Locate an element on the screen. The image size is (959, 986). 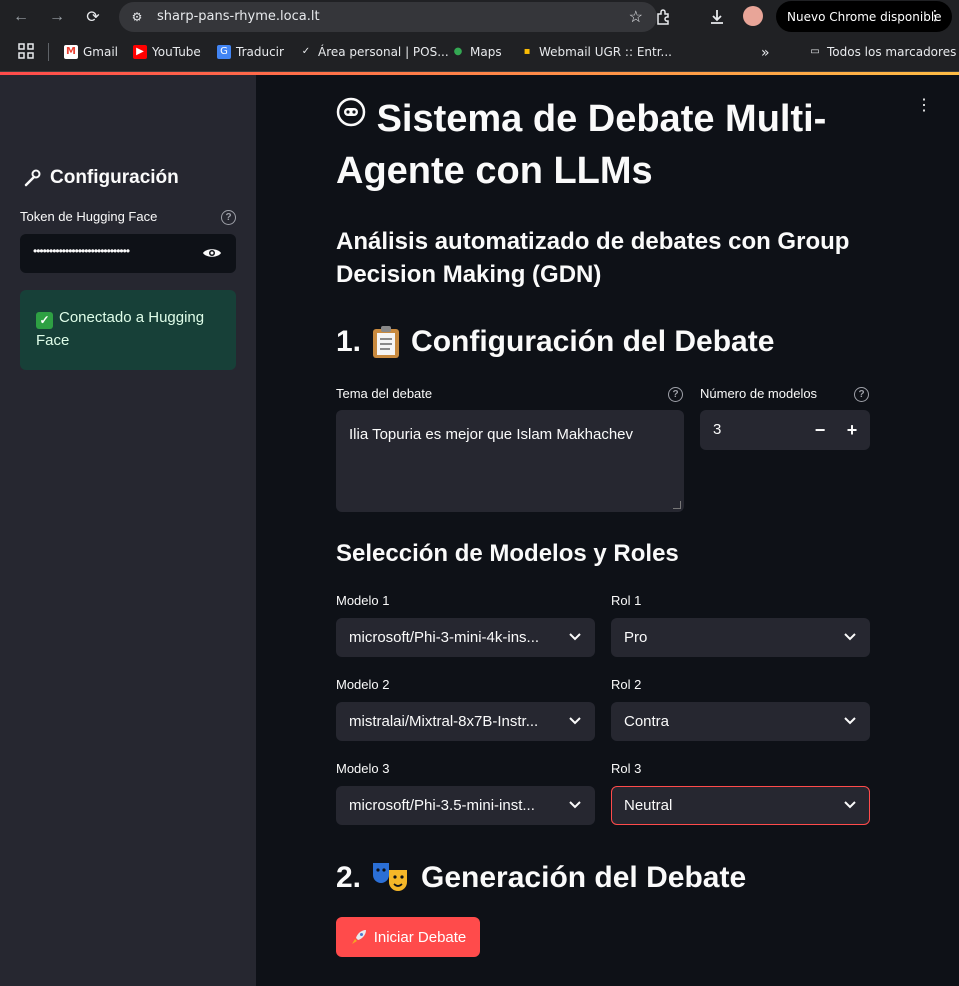
role-3-select: Neutral is located at coordinates (740, 805).